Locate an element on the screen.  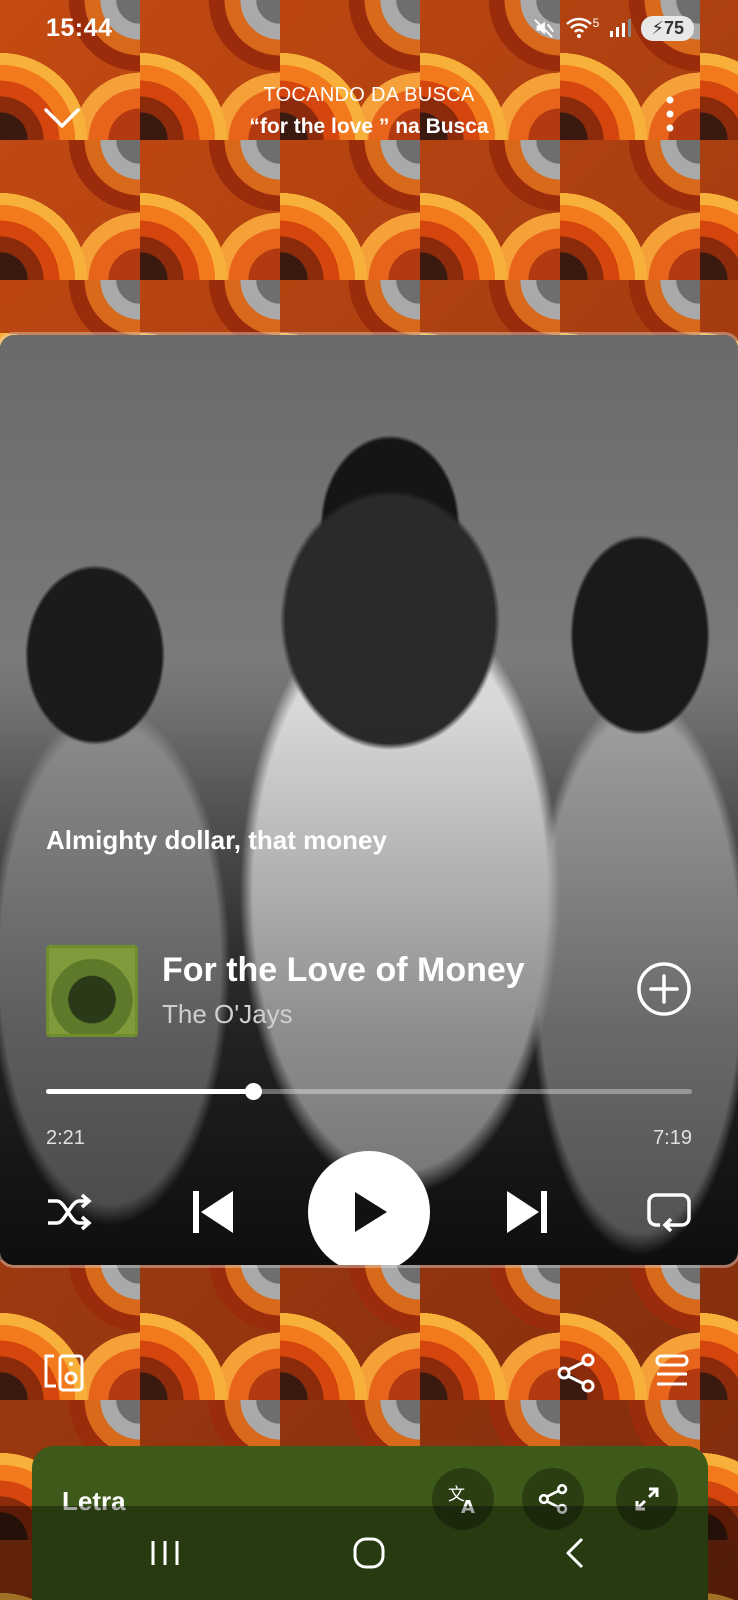
context-label: TOCANDO DA BUSCA is located at coordinates (369, 95).